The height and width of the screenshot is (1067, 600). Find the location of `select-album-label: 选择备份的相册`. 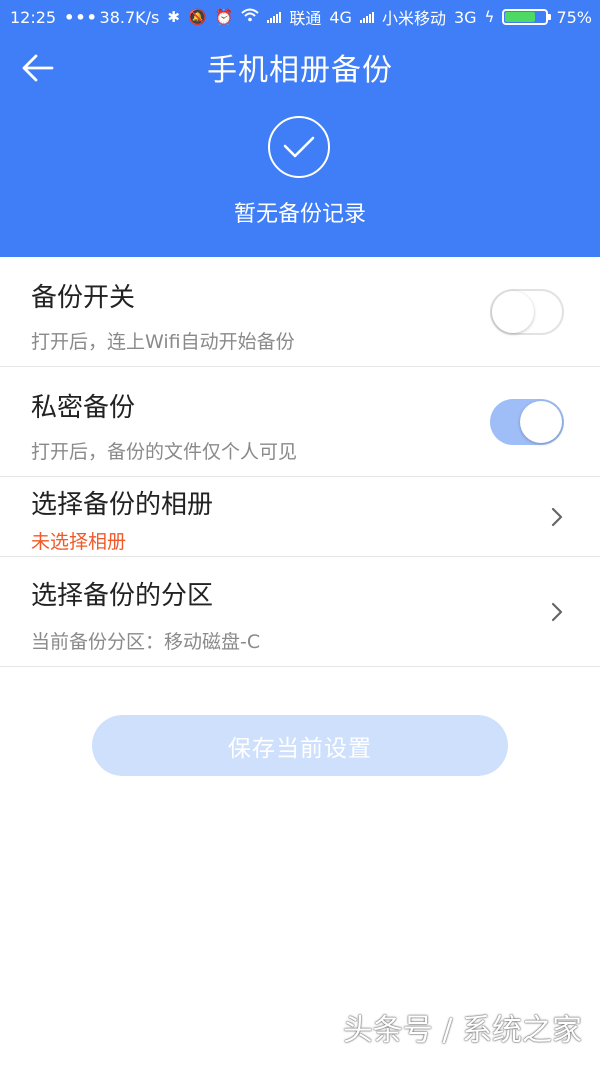

select-album-label: 选择备份的相册 is located at coordinates (122, 505).